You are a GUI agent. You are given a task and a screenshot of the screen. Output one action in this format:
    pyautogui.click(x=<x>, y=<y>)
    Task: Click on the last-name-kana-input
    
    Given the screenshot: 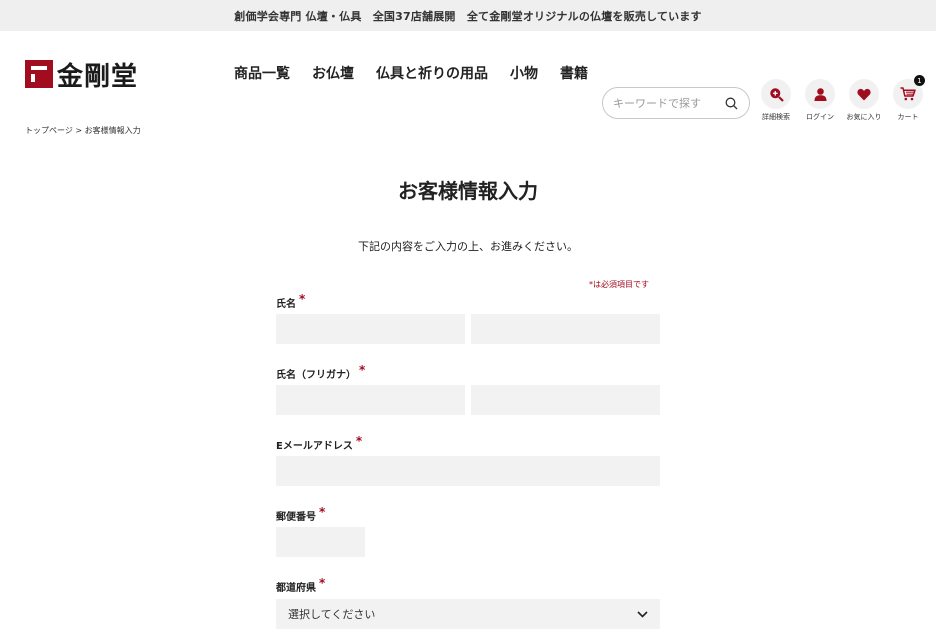 What is the action you would take?
    pyautogui.click(x=370, y=400)
    